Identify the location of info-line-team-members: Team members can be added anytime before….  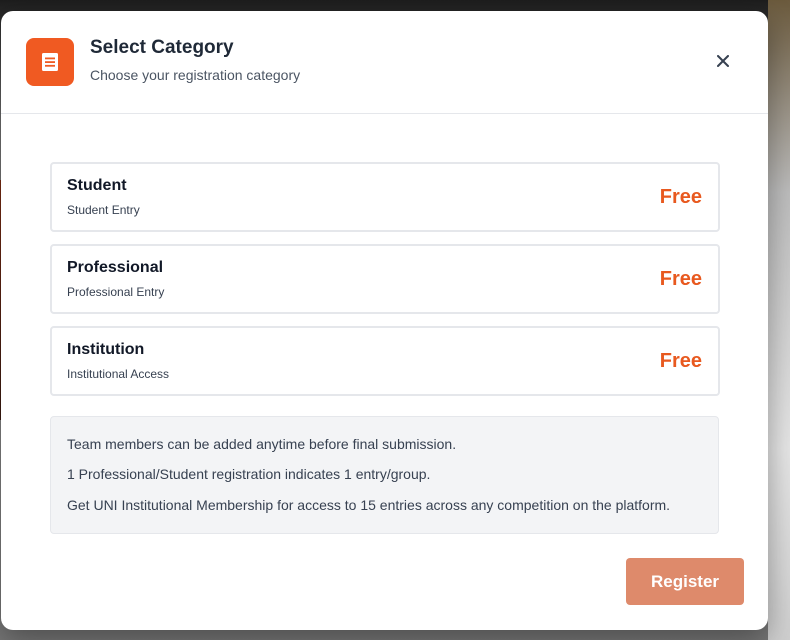
(262, 444).